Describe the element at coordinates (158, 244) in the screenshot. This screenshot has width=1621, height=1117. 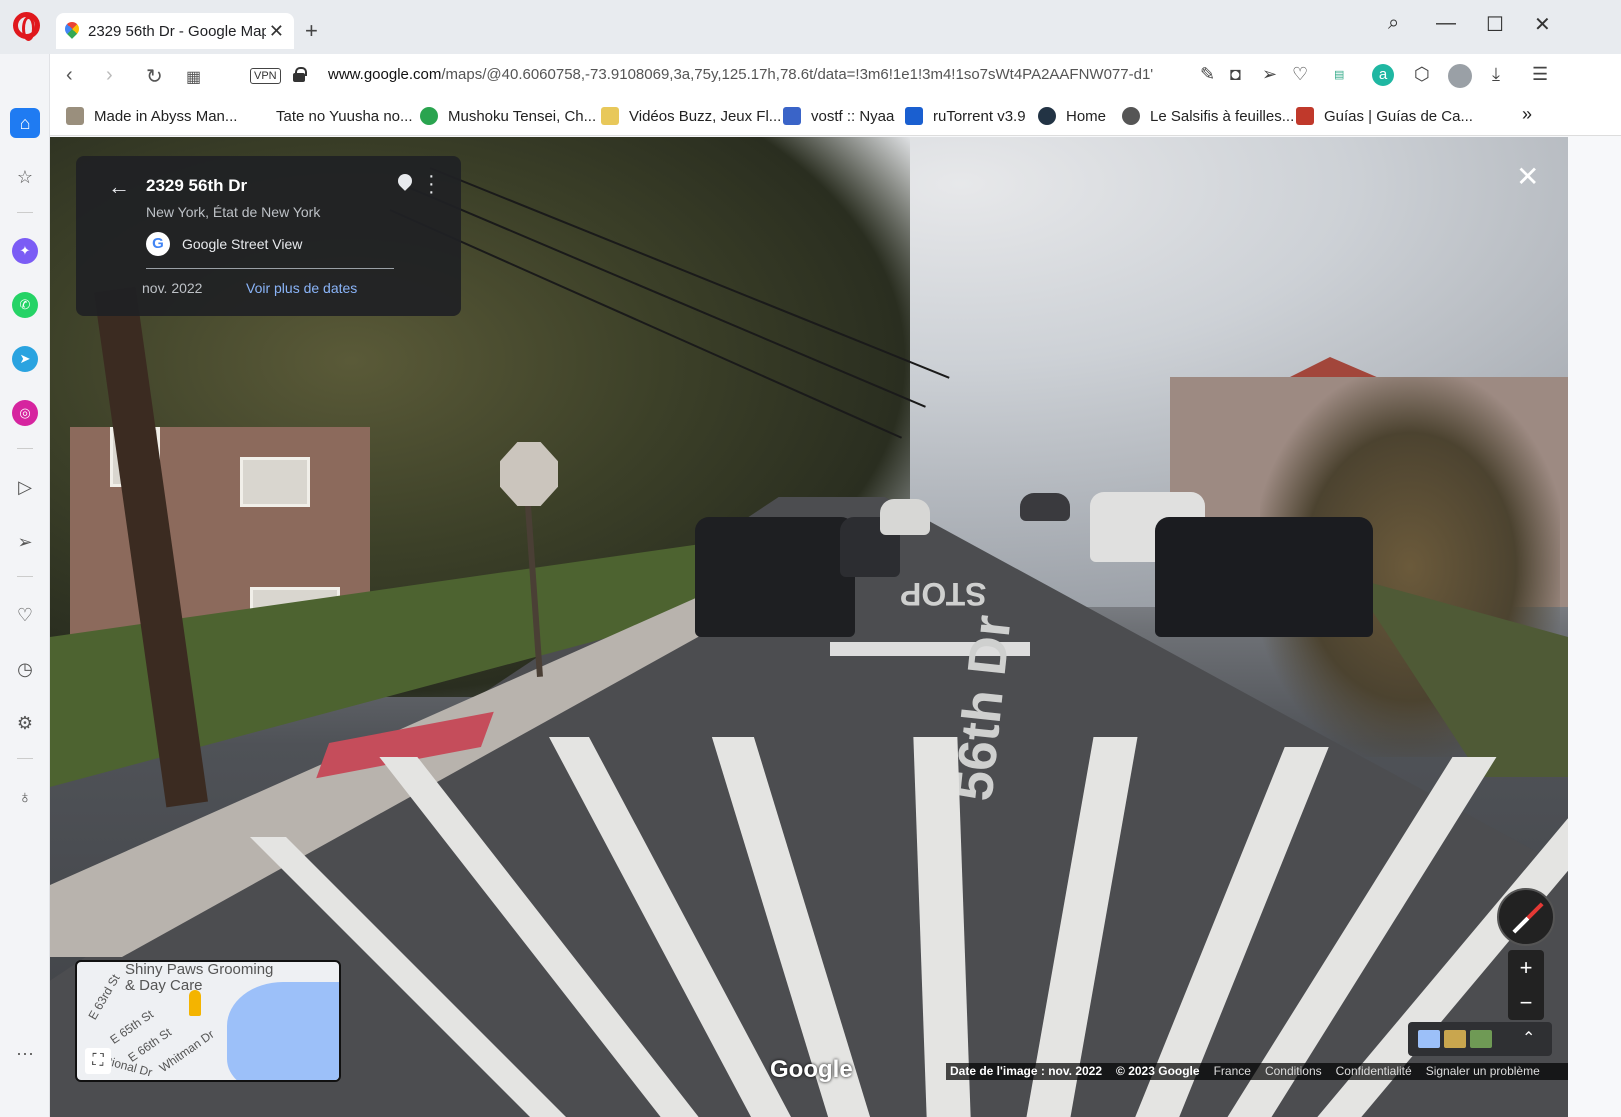
I see `google-logo-icon: G` at that location.